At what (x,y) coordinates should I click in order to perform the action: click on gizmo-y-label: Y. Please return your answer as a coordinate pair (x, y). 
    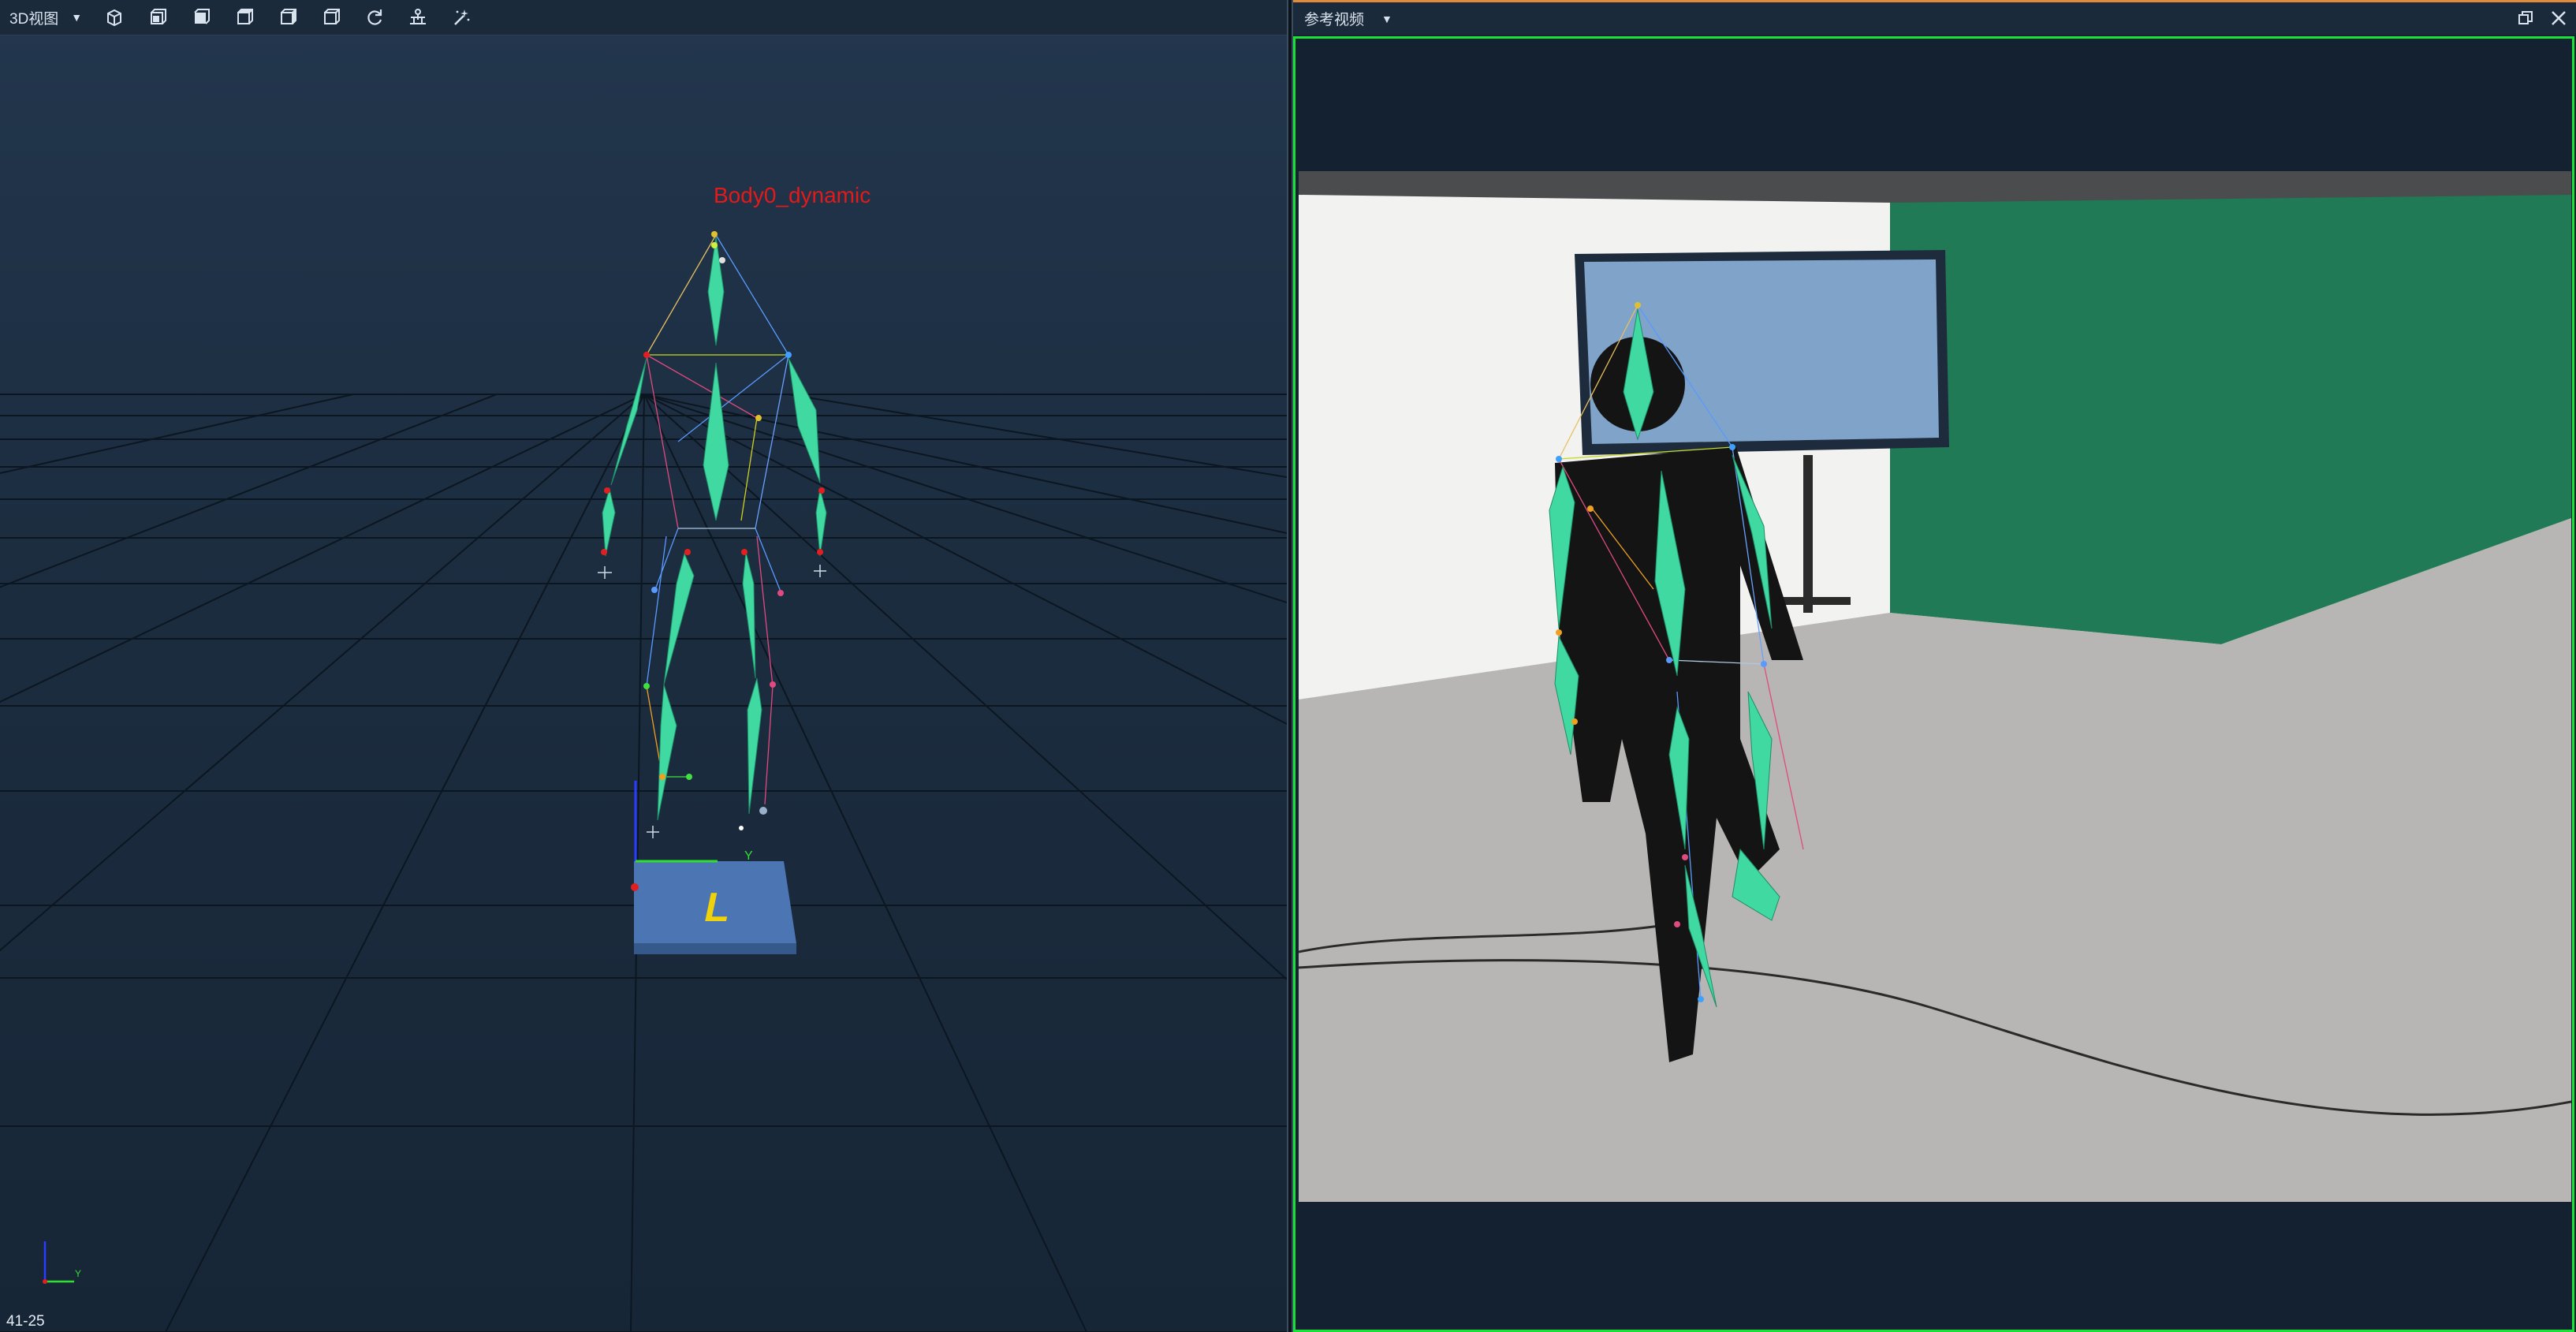
    Looking at the image, I should click on (78, 1273).